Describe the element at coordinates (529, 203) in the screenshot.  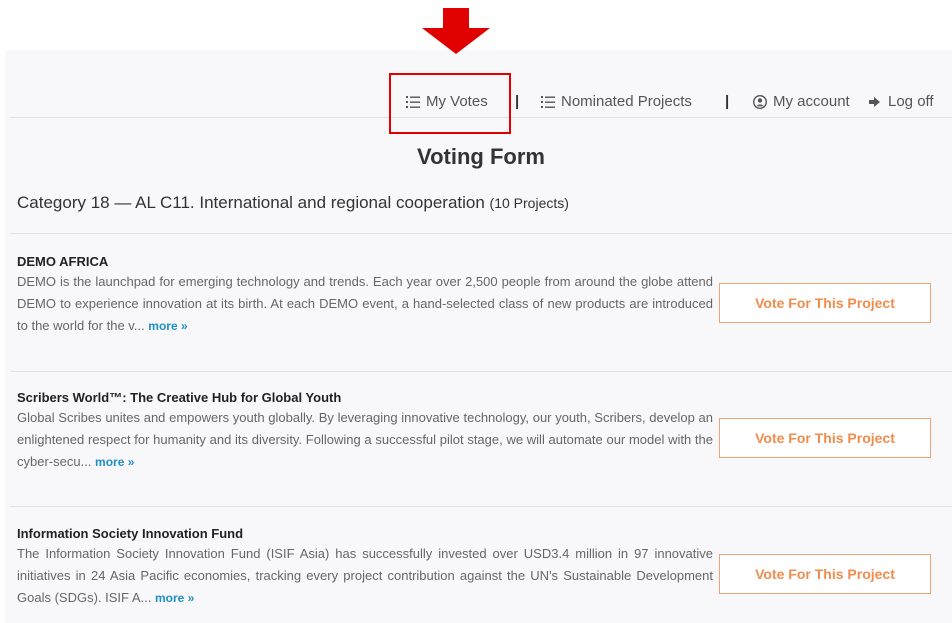
I see `category-count: (10 Projects)` at that location.